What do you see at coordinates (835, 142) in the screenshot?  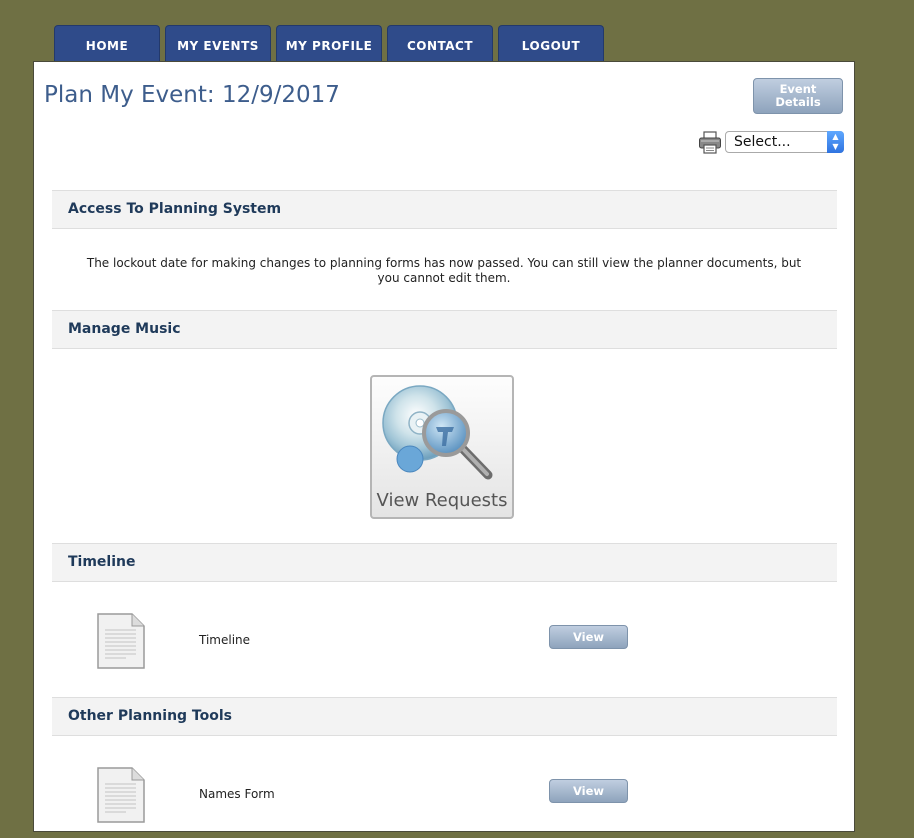 I see `chevron-updown-icon: ▲ ▼` at bounding box center [835, 142].